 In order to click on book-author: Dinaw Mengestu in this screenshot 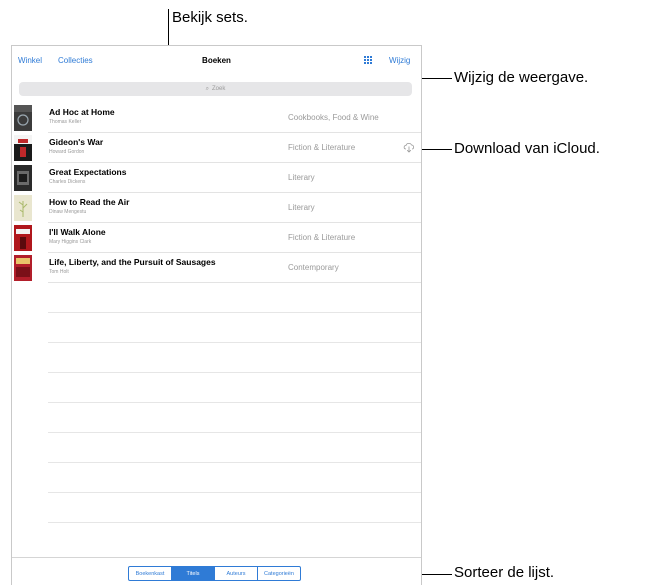, I will do `click(68, 212)`.